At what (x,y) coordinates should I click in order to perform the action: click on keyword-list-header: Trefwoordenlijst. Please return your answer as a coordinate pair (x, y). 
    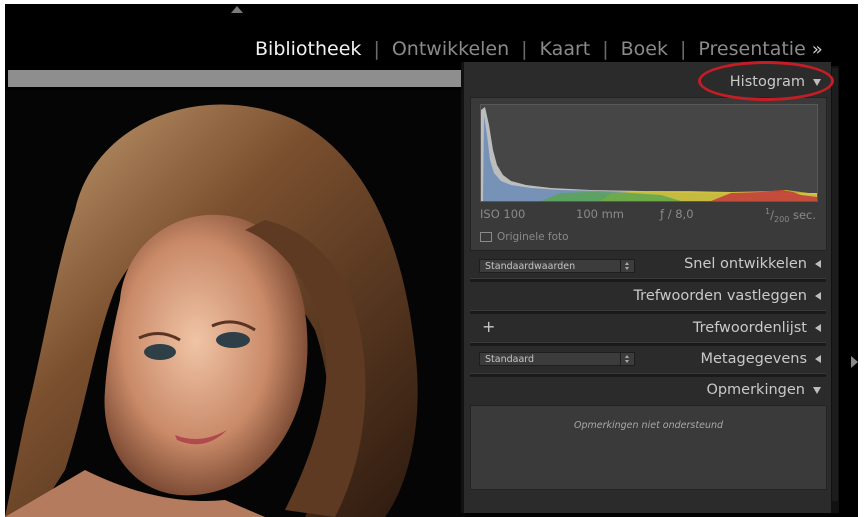
    Looking at the image, I should click on (757, 328).